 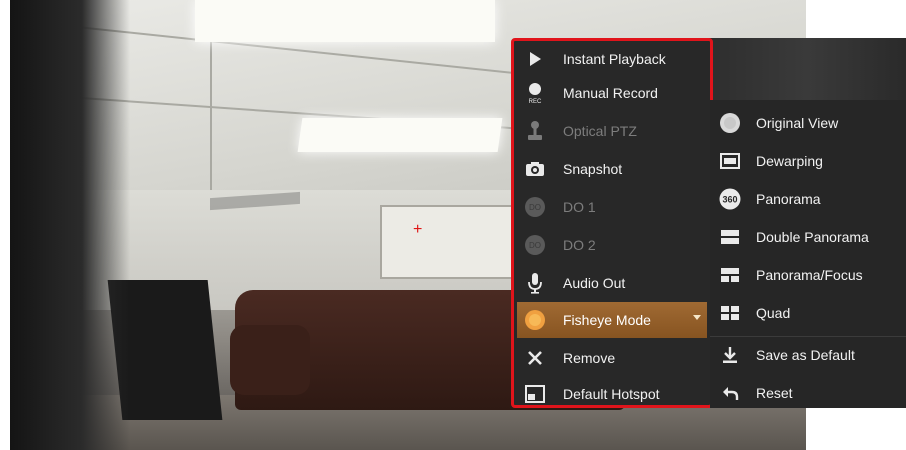 I want to click on menu-item-label: Manual Record, so click(x=610, y=93).